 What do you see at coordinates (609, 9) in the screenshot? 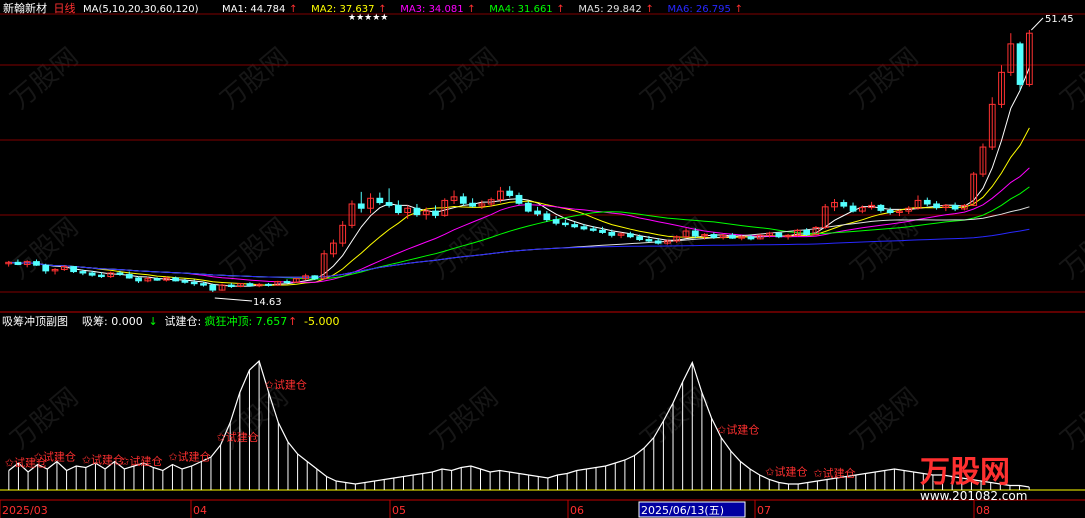
I see `ma-legend-item: MA5: 29.842` at bounding box center [609, 9].